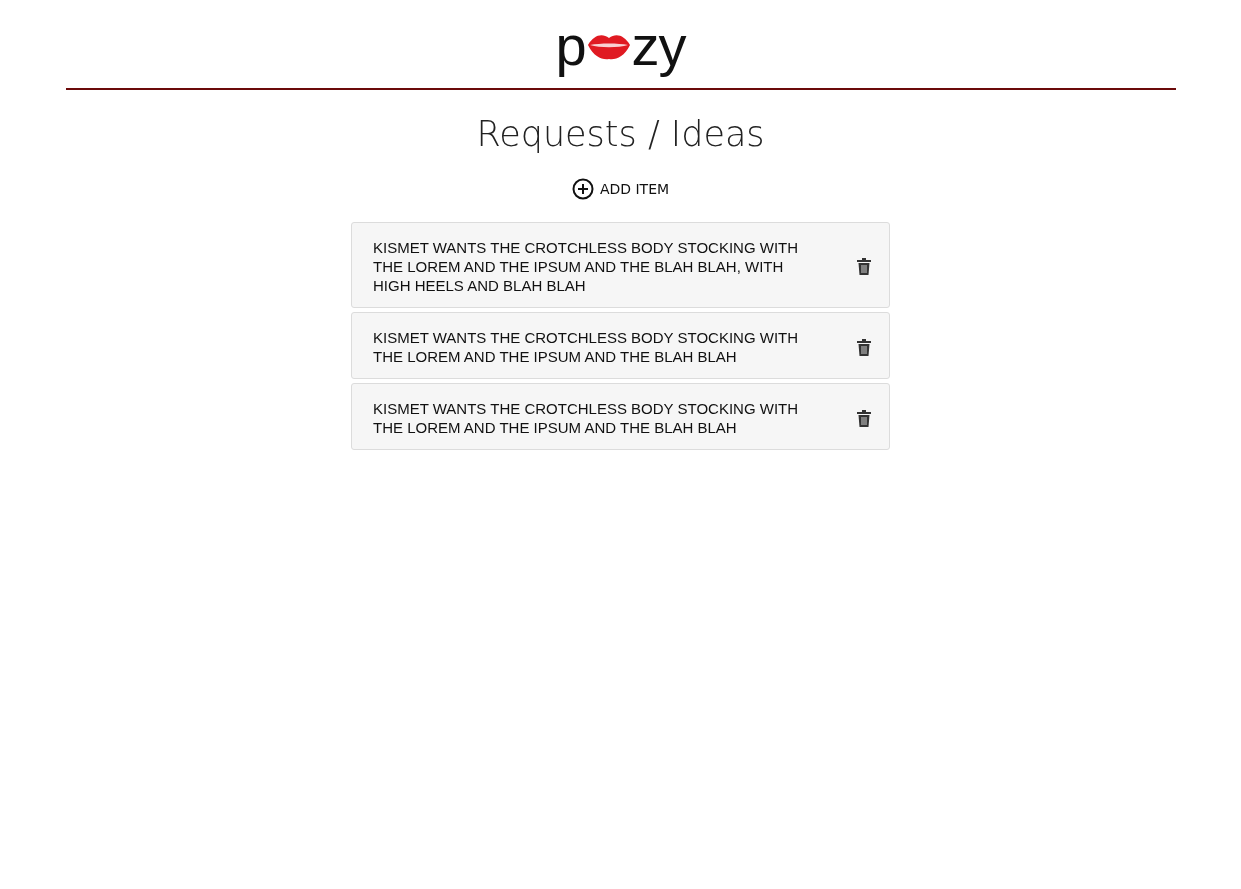 This screenshot has height=889, width=1241. Describe the element at coordinates (586, 266) in the screenshot. I see `request-text: KISMET WANTS THE CROTCHLESS BODY STOCKING WITH THE LOREM AND THE IPSUM AND THE BLAH BLAH, WITH HIGH HEELS AND BLAH BLAH` at that location.